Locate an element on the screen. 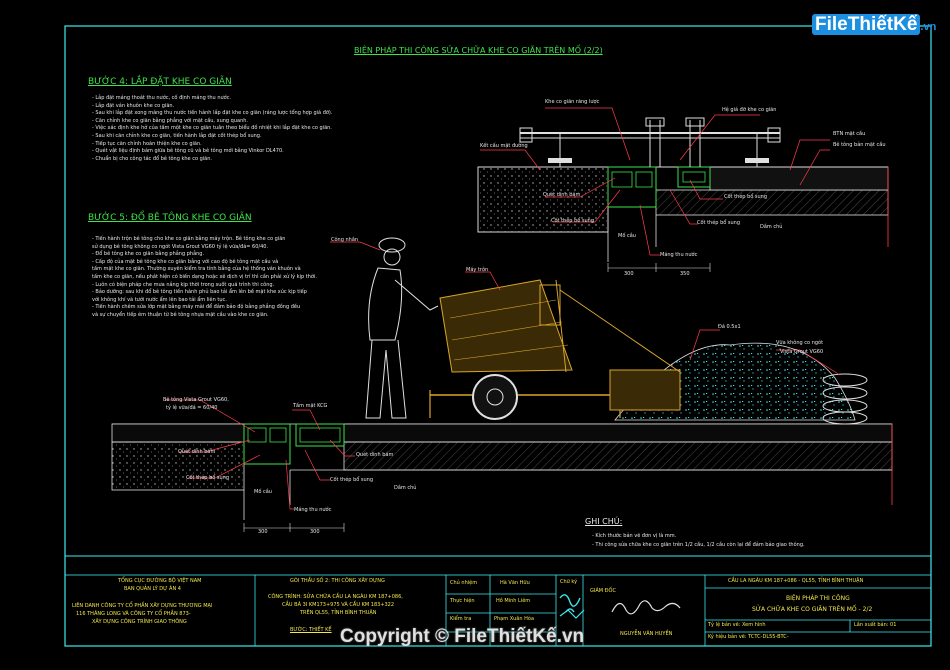 Image resolution: width=950 pixels, height=670 pixels. role-name: Hà Văn Hữu is located at coordinates (515, 583).